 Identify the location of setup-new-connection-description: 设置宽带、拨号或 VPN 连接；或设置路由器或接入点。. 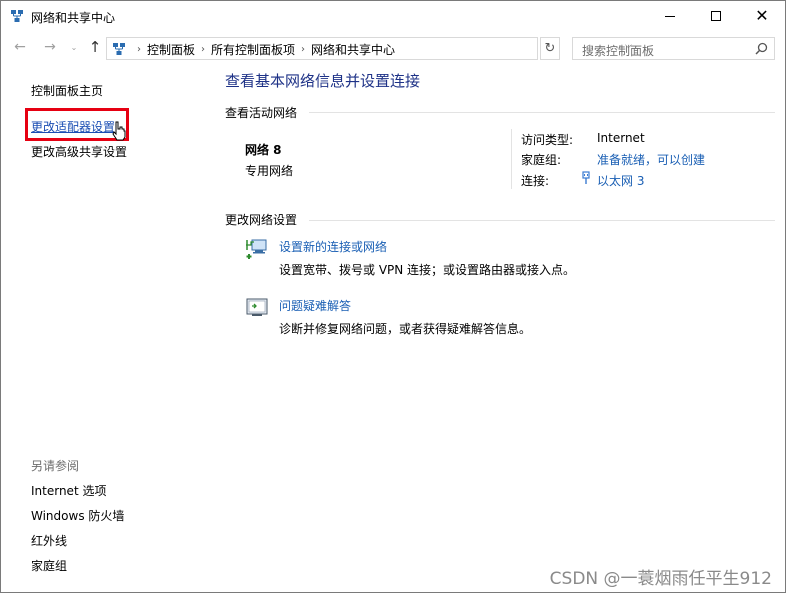
(427, 270).